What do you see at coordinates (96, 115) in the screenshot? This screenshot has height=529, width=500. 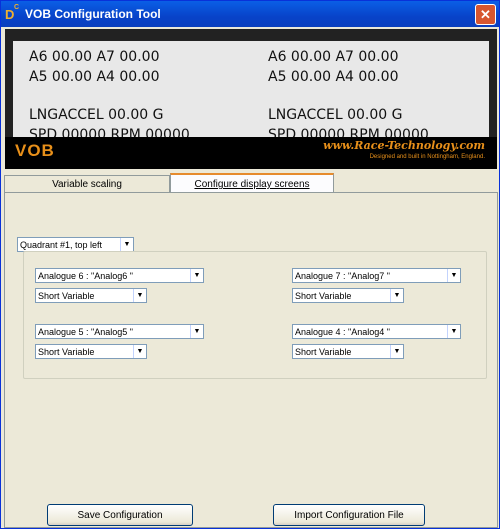 I see `lcd-left-line-3: LNGACCEL 00.00 G` at bounding box center [96, 115].